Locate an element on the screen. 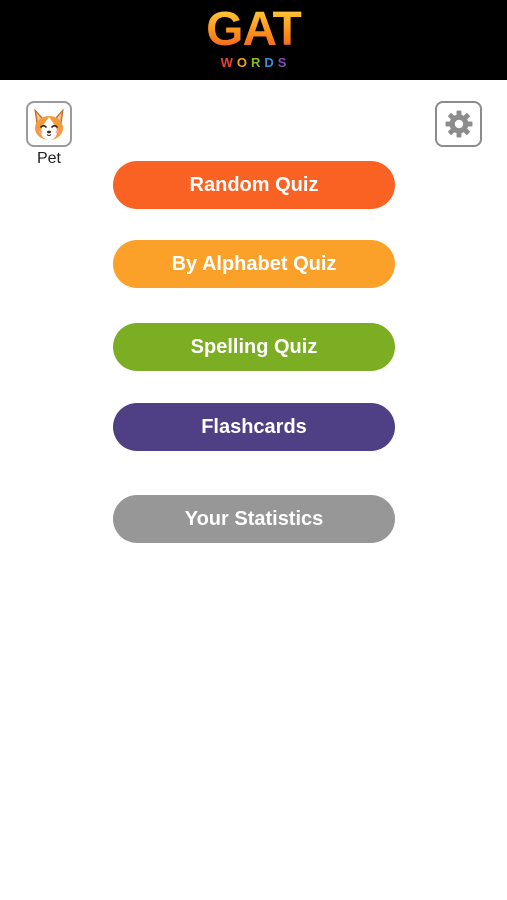 The width and height of the screenshot is (507, 900). logo-letter: R is located at coordinates (257, 62).